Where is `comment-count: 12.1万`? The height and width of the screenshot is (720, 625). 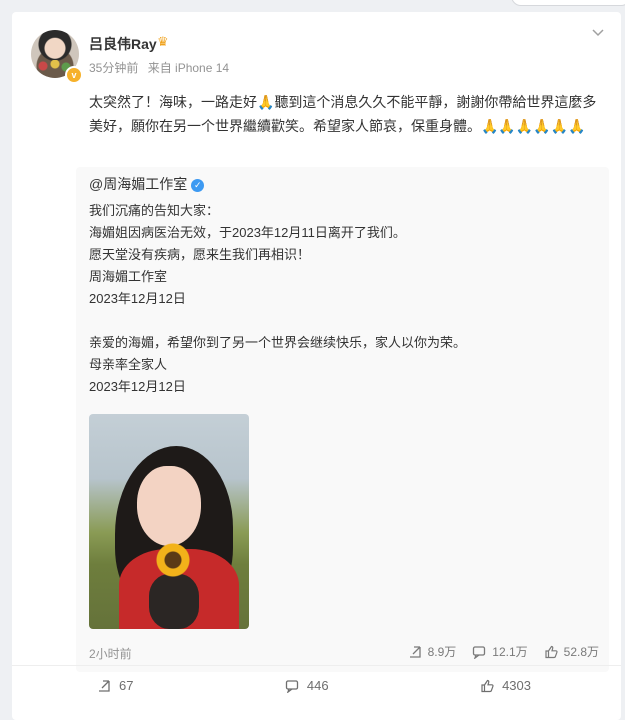
comment-count: 12.1万 is located at coordinates (510, 652).